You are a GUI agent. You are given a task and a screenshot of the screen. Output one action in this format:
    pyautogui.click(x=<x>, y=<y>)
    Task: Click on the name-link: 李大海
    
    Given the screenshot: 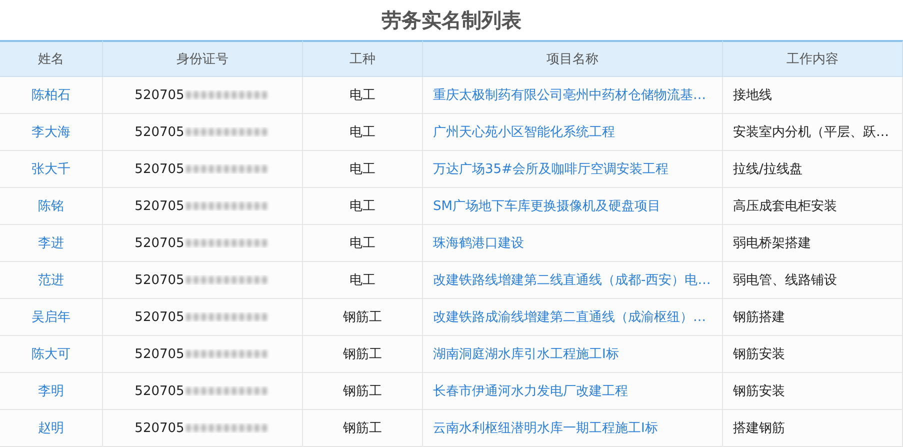 What is the action you would take?
    pyautogui.click(x=51, y=132)
    